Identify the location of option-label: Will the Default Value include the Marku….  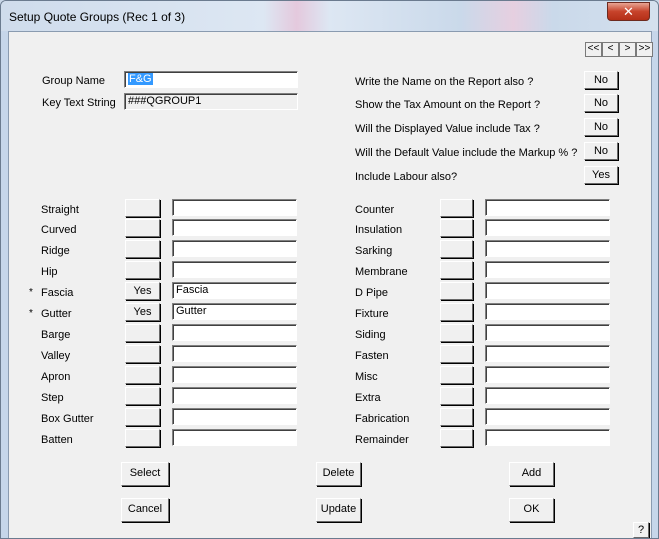
(466, 153).